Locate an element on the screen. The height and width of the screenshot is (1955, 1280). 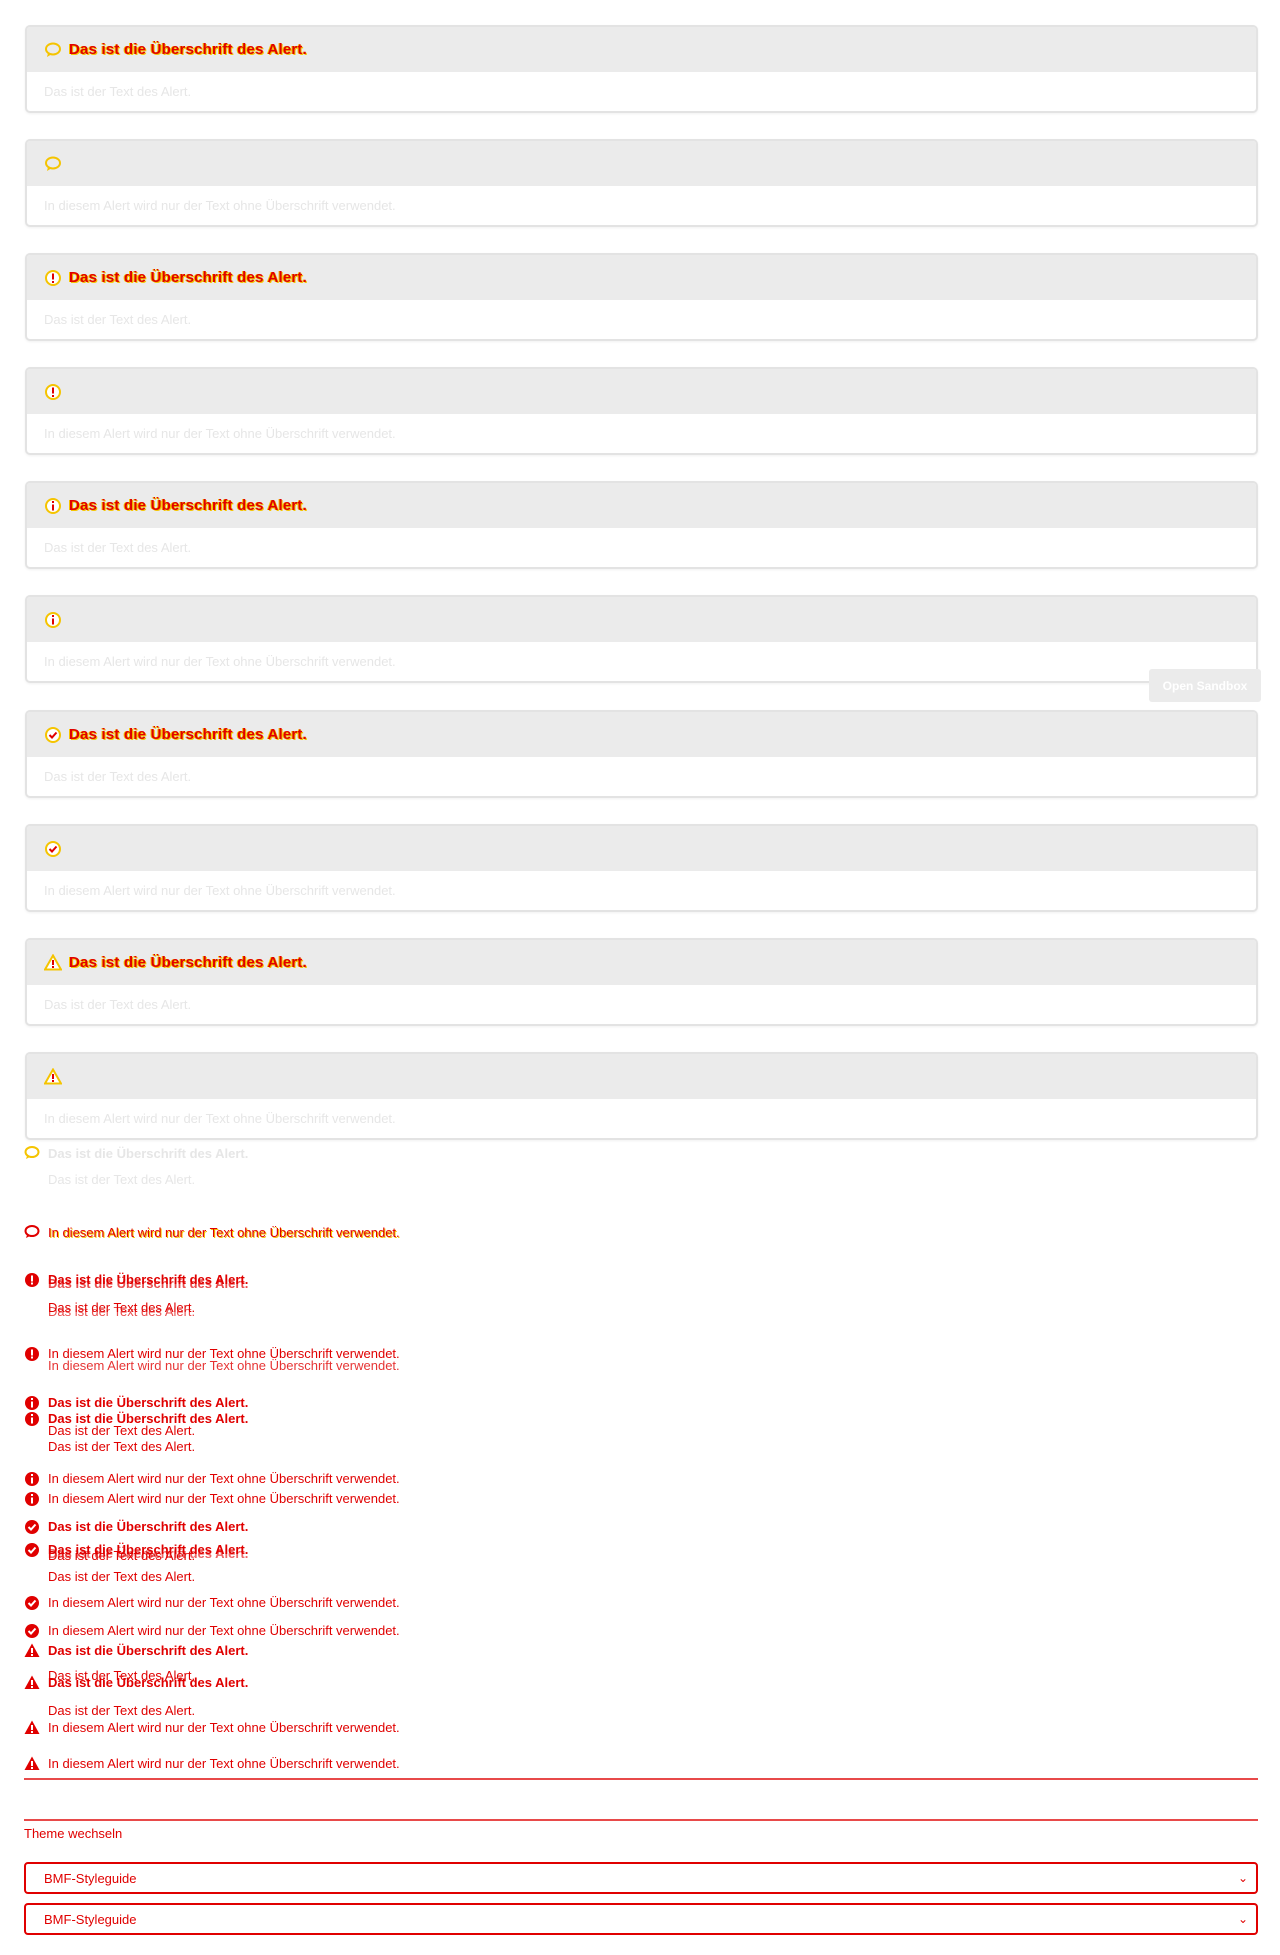
open-sandbox-button: Open Sandbox is located at coordinates (1205, 685).